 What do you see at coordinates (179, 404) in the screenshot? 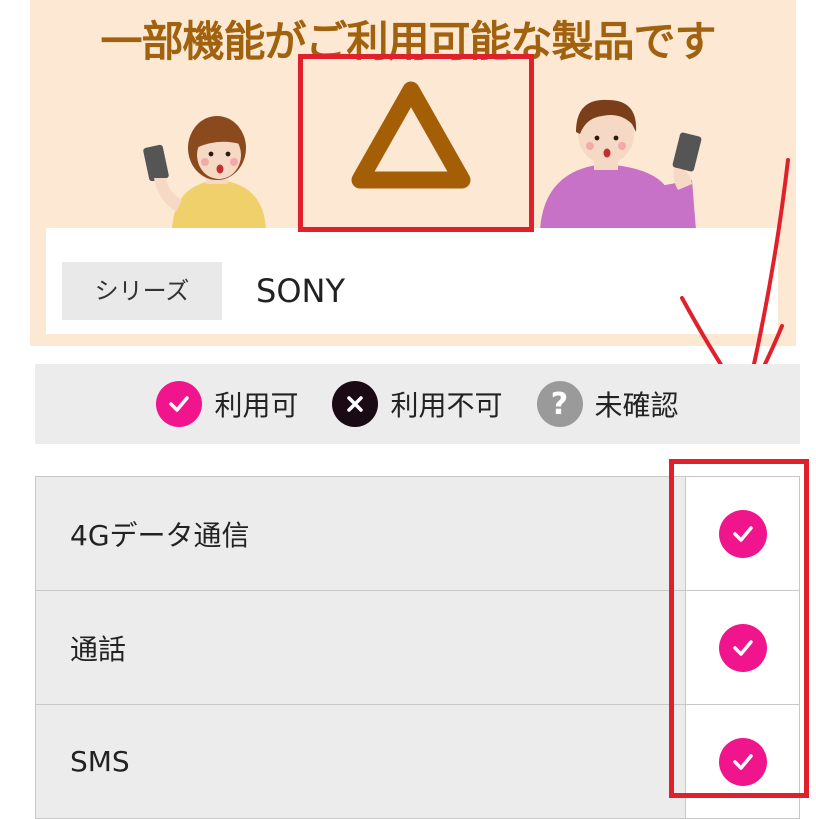
I see `check-icon` at bounding box center [179, 404].